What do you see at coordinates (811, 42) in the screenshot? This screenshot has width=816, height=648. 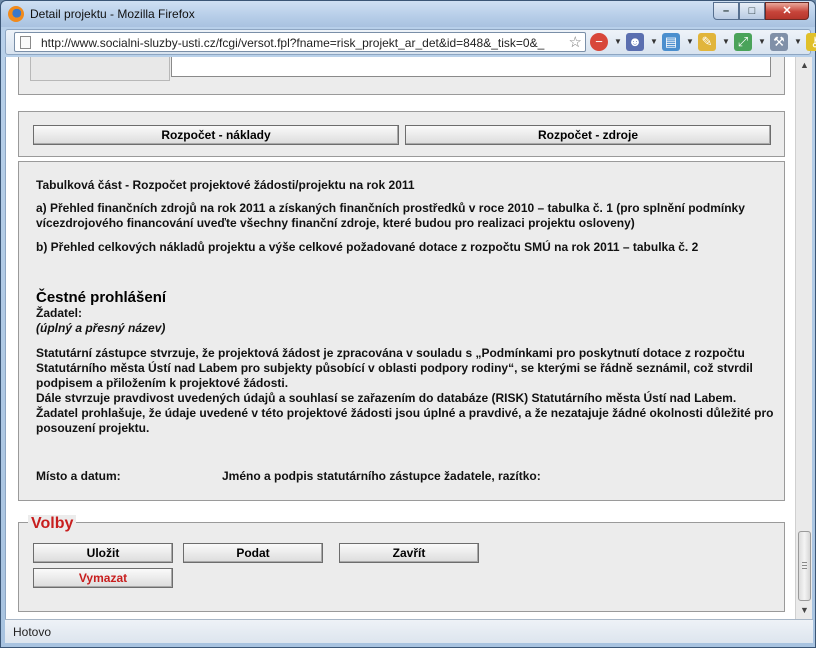 I see `key-icon: ⚷` at bounding box center [811, 42].